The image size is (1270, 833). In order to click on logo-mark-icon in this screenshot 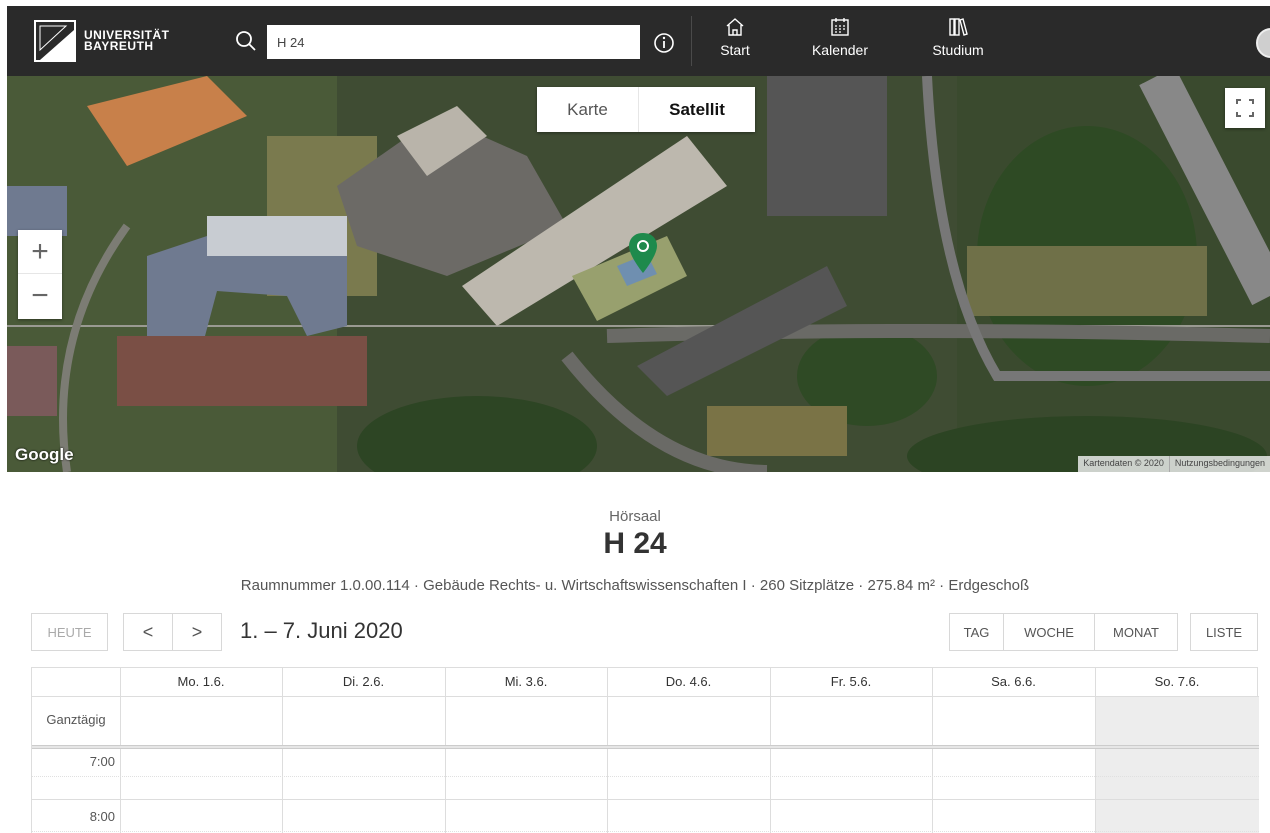, I will do `click(55, 41)`.